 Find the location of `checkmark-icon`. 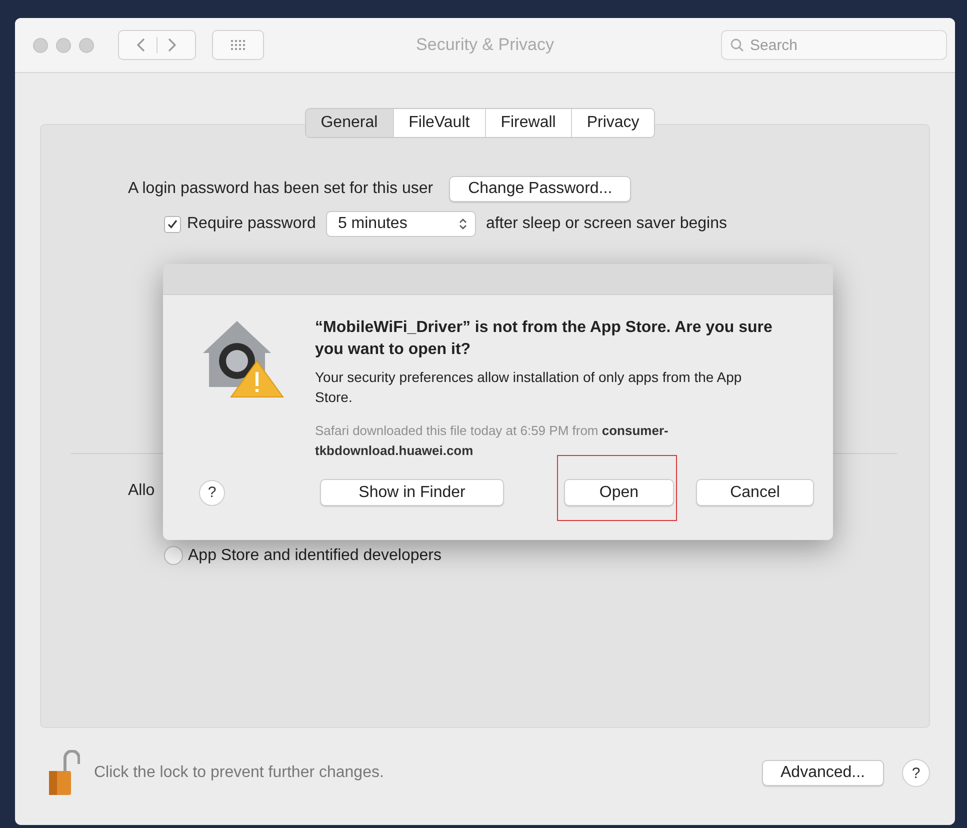

checkmark-icon is located at coordinates (172, 224).